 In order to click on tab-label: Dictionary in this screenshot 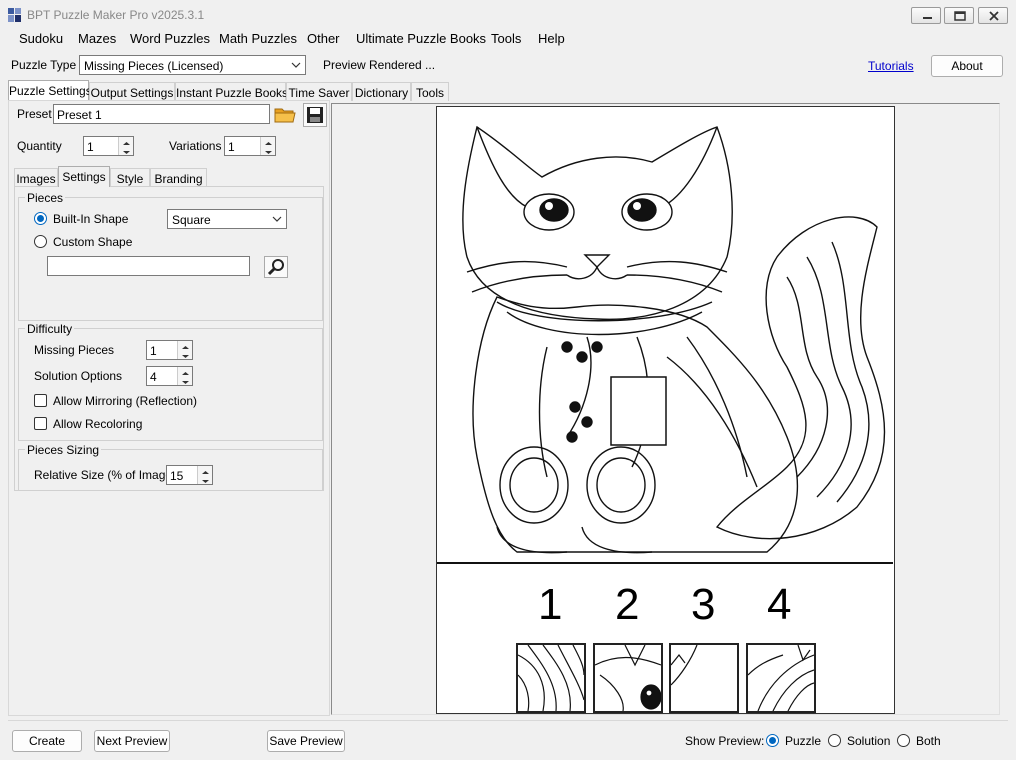, I will do `click(381, 93)`.